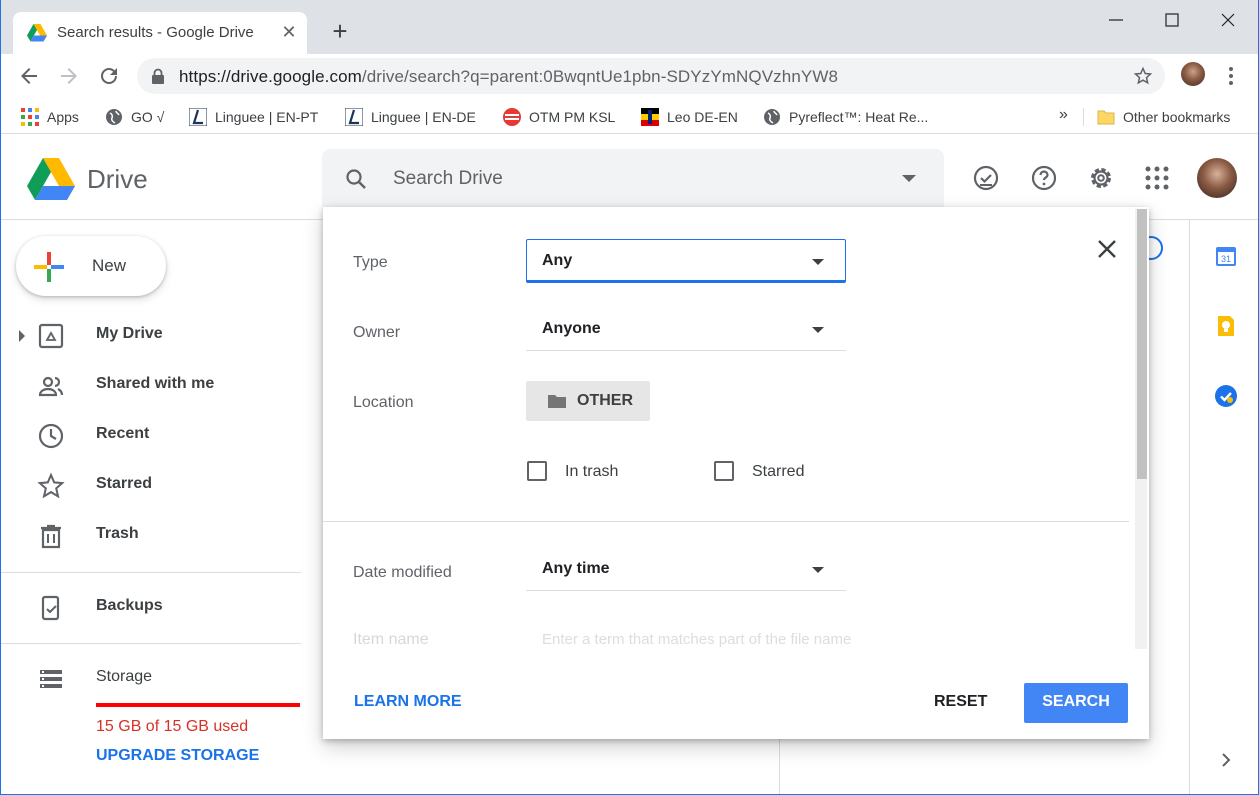 The image size is (1259, 795). Describe the element at coordinates (1044, 178) in the screenshot. I see `help-icon` at that location.